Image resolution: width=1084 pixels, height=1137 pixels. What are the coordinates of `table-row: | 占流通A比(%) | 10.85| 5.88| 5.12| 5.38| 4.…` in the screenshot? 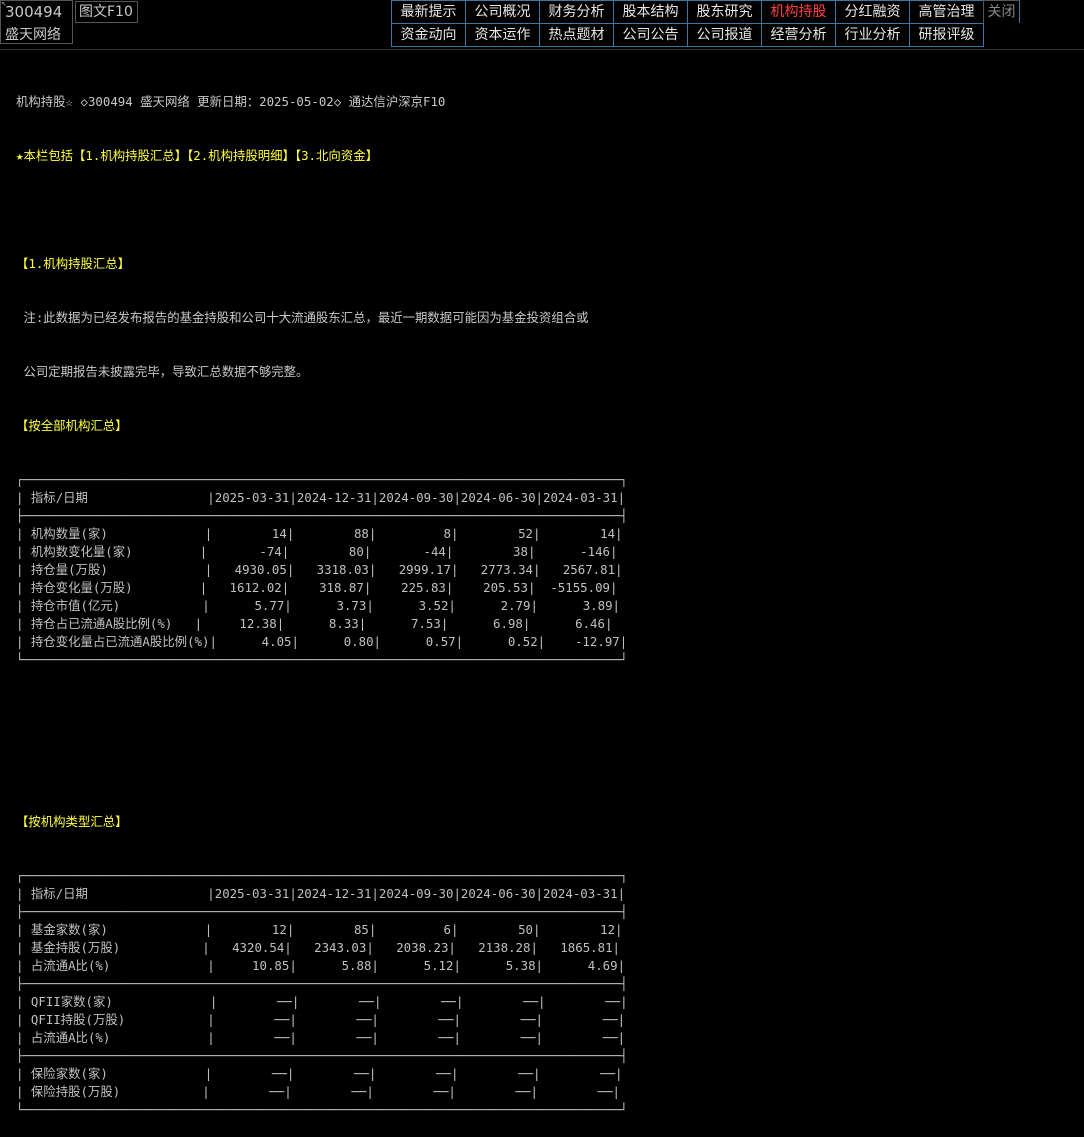 It's located at (321, 965).